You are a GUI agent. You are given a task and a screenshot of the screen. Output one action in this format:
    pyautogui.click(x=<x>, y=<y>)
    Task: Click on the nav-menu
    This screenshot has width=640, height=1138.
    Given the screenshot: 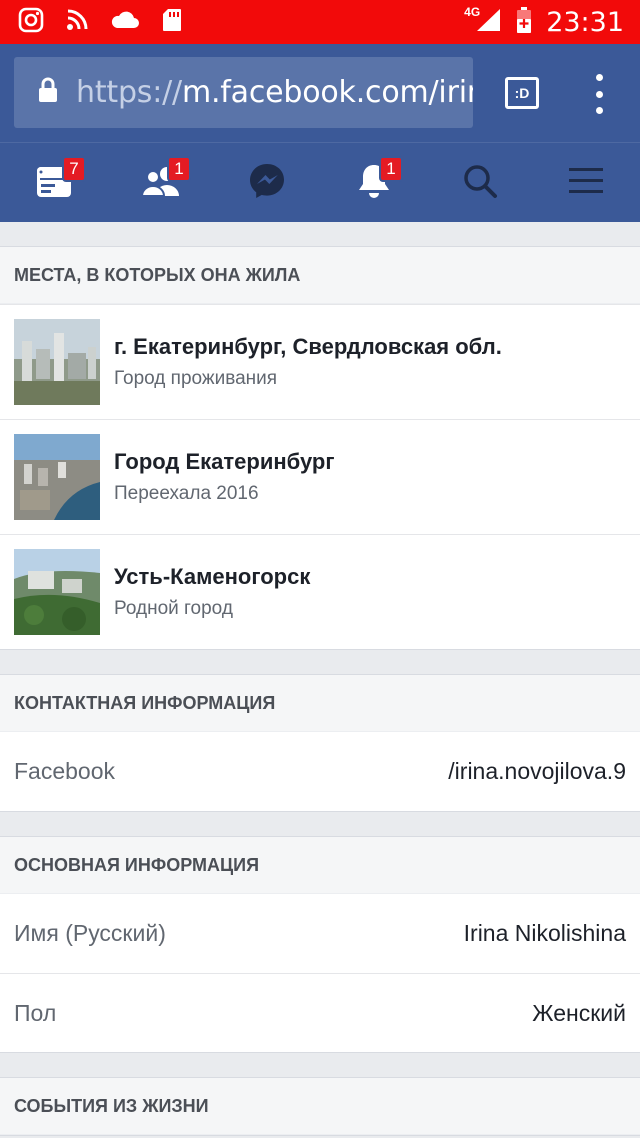 What is the action you would take?
    pyautogui.click(x=586, y=183)
    